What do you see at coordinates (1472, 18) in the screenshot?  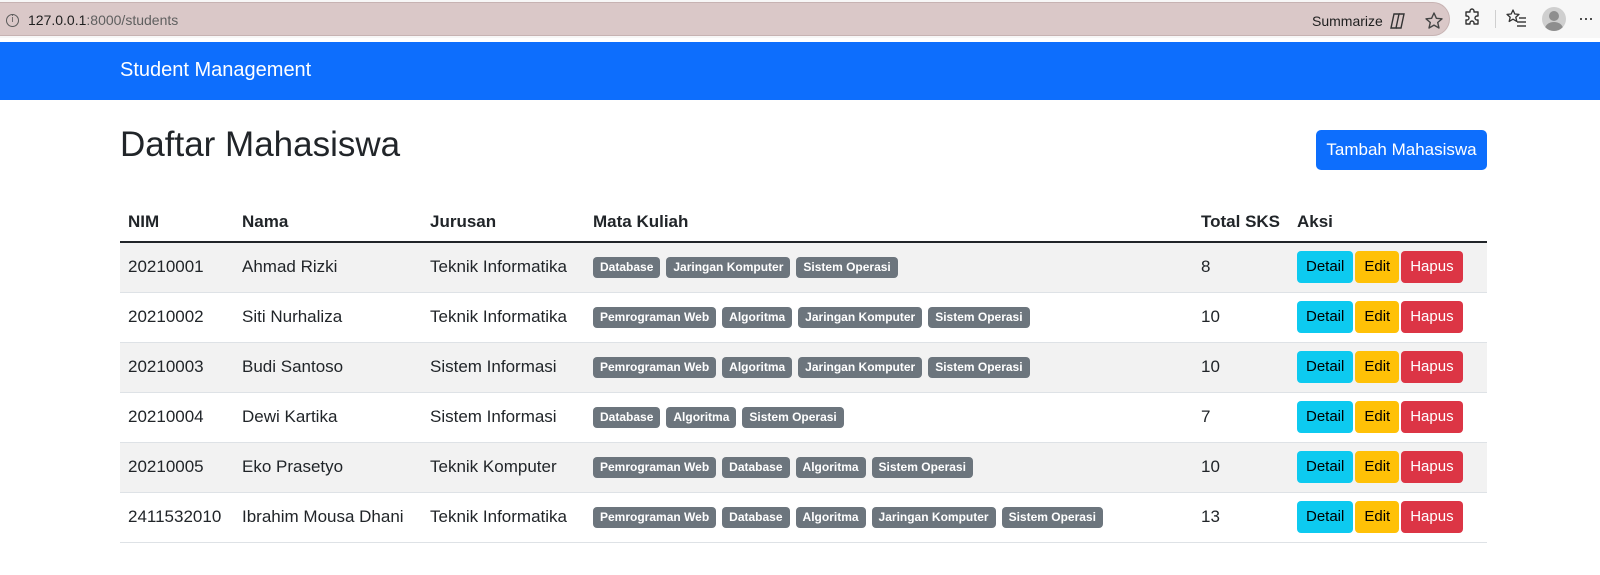 I see `extensions-icon` at bounding box center [1472, 18].